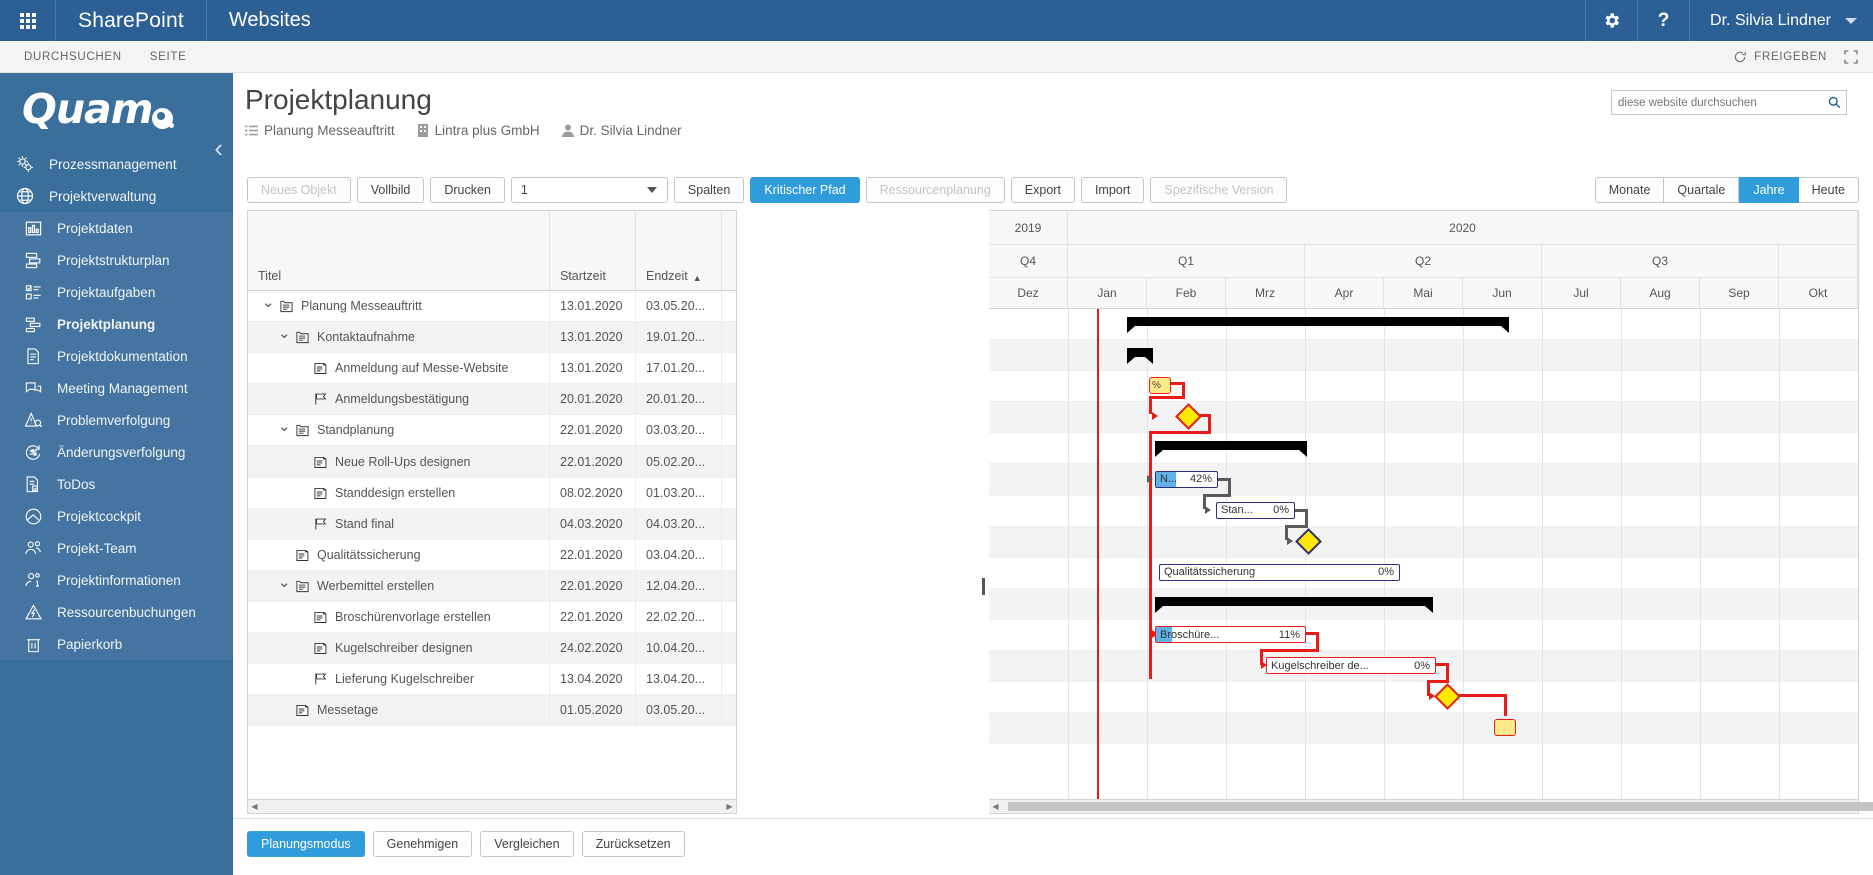  What do you see at coordinates (478, 130) in the screenshot?
I see `breadcrumb-item-company: Lintra plus GmbH` at bounding box center [478, 130].